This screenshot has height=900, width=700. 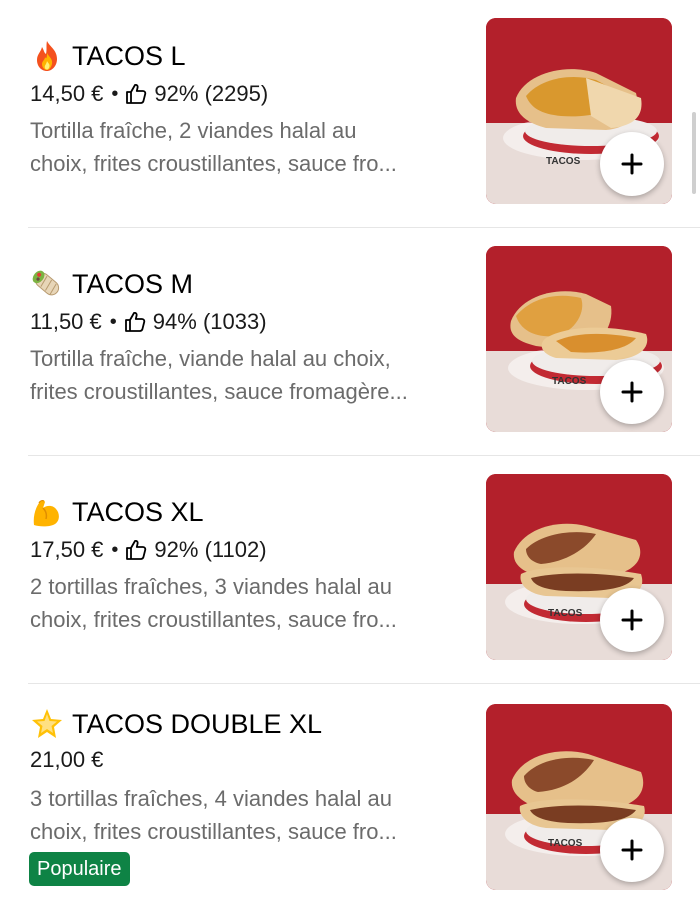 What do you see at coordinates (210, 358) in the screenshot?
I see `description-line: Tortilla fraîche, viande halal au choix,` at bounding box center [210, 358].